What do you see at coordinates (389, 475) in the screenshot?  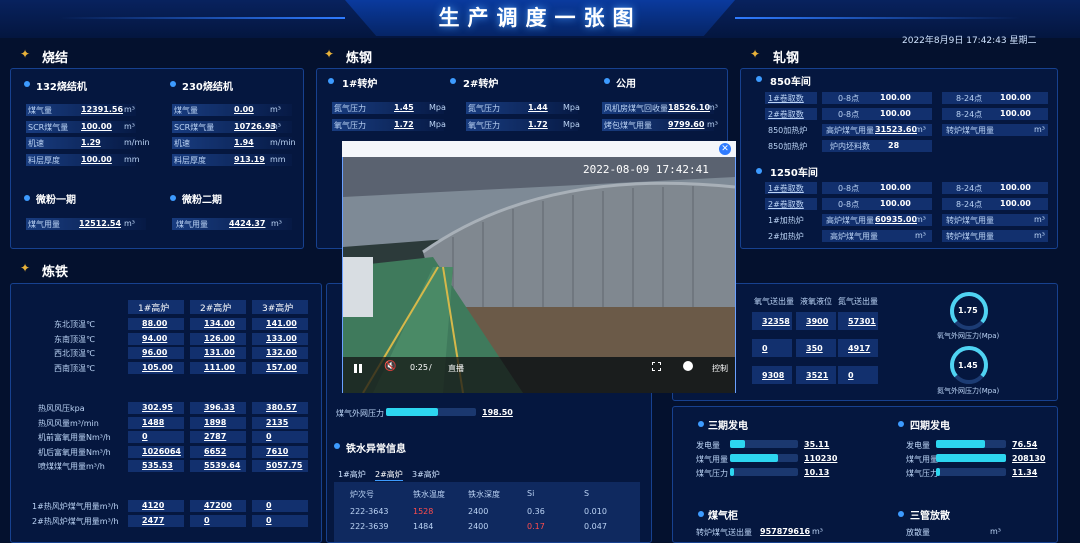 I see `tab-2-furnace: 2#高炉` at bounding box center [389, 475].